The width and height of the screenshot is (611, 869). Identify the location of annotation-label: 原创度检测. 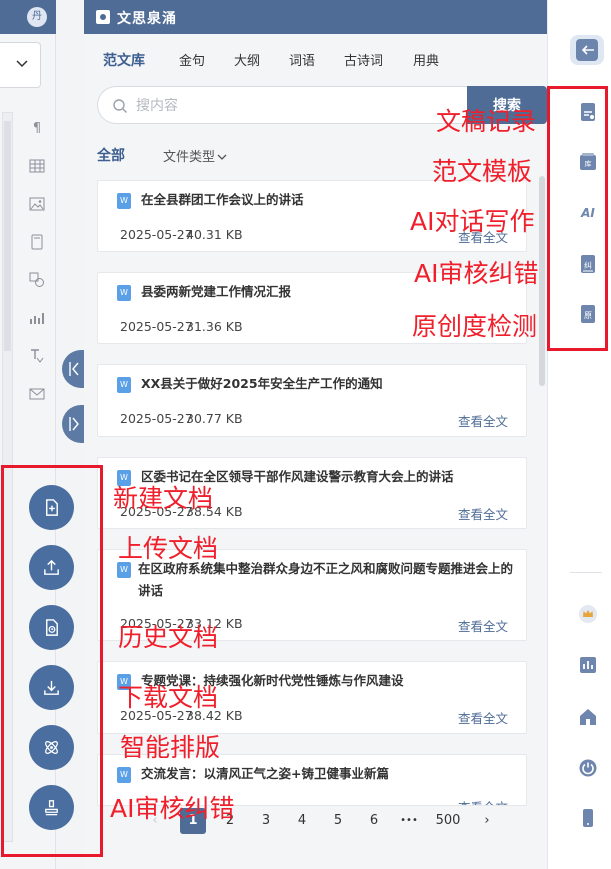
(475, 326).